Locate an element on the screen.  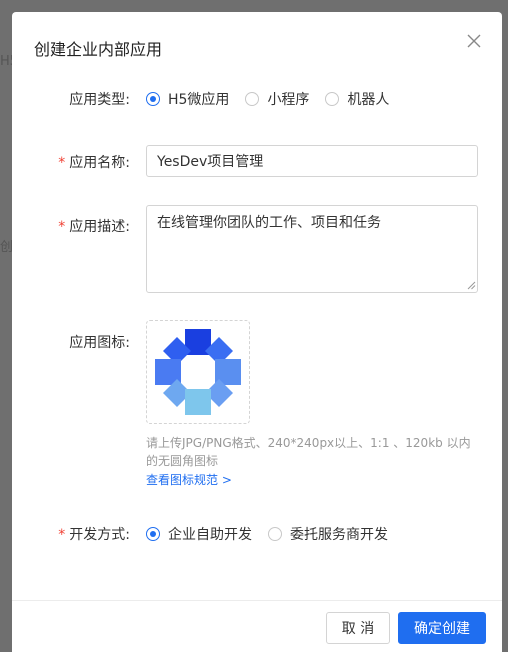
radio-robot: 机器人 is located at coordinates (357, 99).